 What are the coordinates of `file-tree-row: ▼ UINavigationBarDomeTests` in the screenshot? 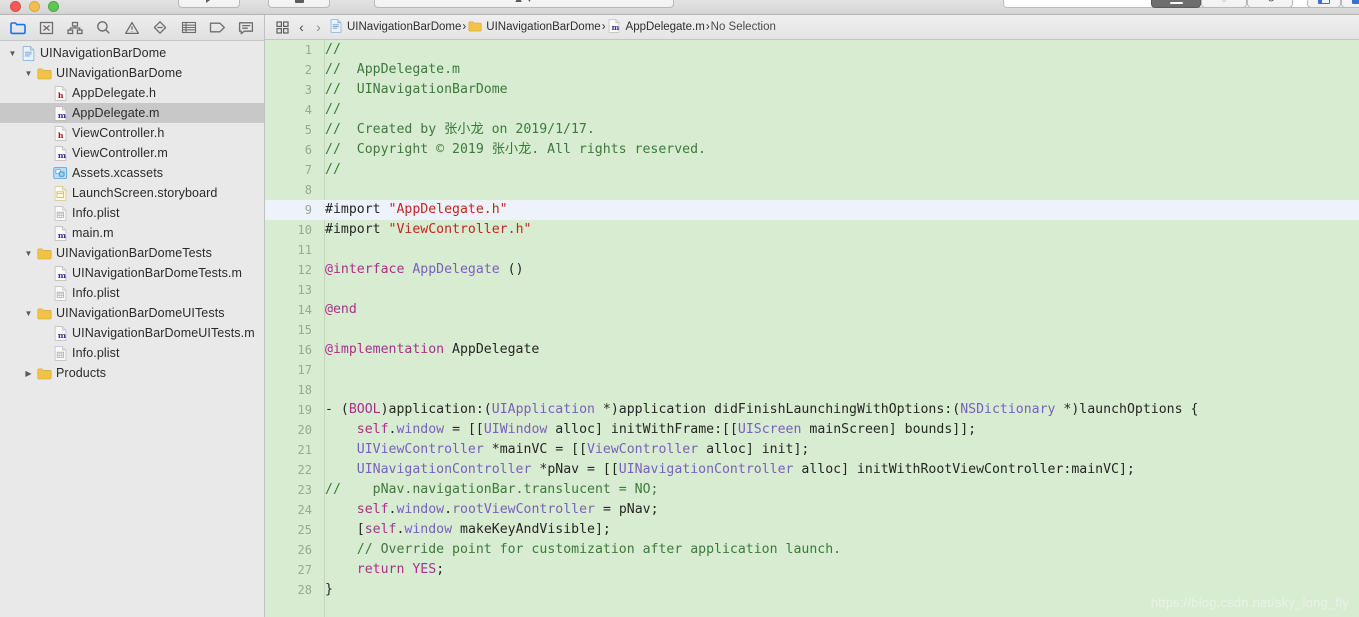 It's located at (132, 253).